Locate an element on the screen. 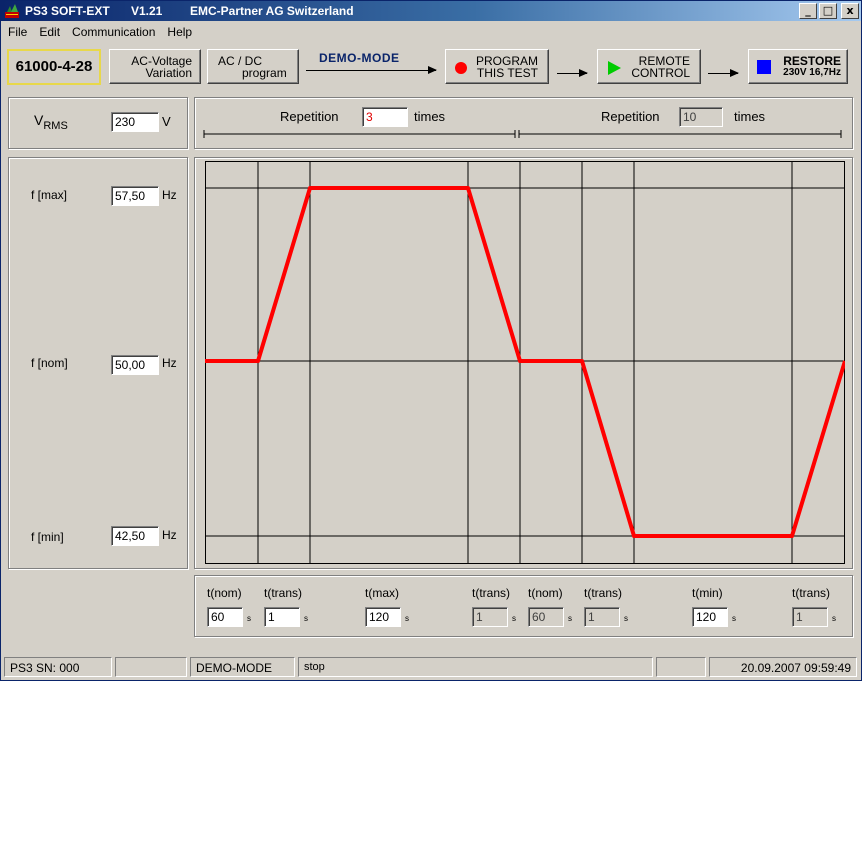 The height and width of the screenshot is (851, 862). ac-dc-label-line2: program is located at coordinates (264, 73).